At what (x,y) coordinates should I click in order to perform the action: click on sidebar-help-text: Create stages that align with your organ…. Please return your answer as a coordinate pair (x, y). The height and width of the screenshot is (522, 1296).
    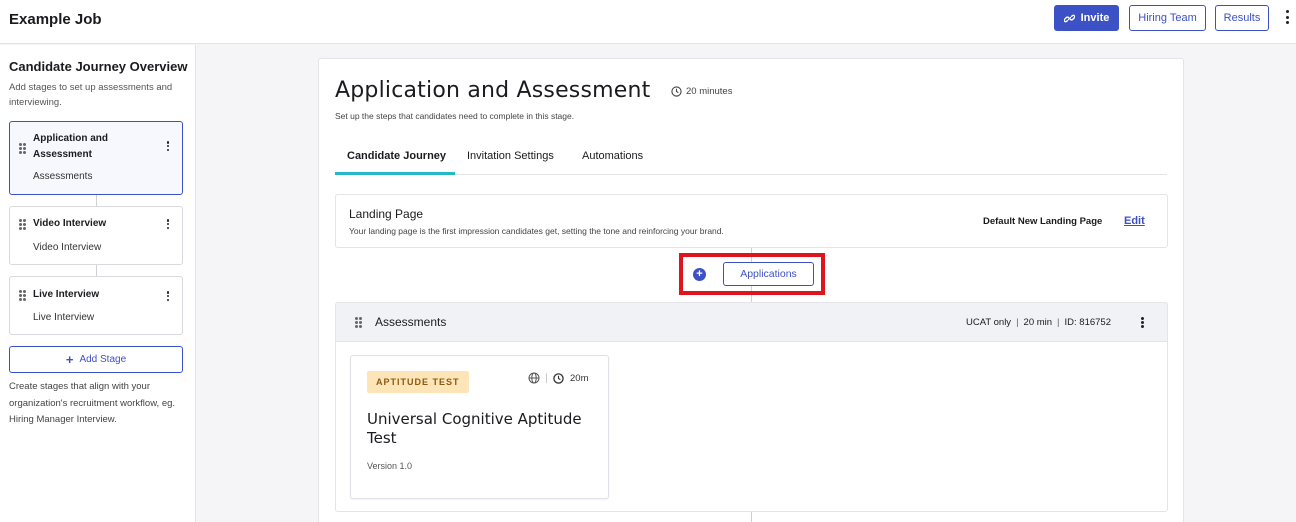
    Looking at the image, I should click on (92, 403).